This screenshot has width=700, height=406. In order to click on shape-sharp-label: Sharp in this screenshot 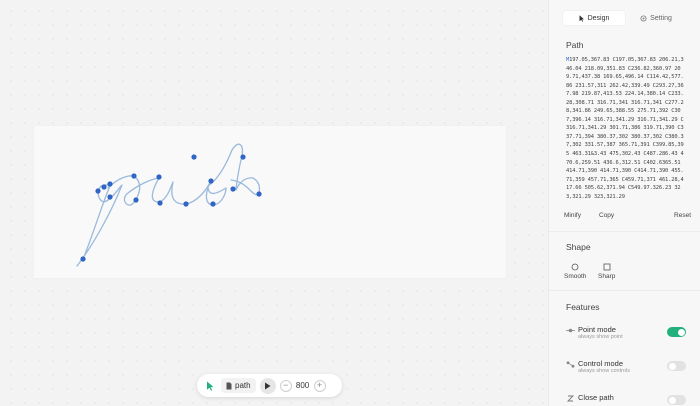, I will do `click(607, 276)`.